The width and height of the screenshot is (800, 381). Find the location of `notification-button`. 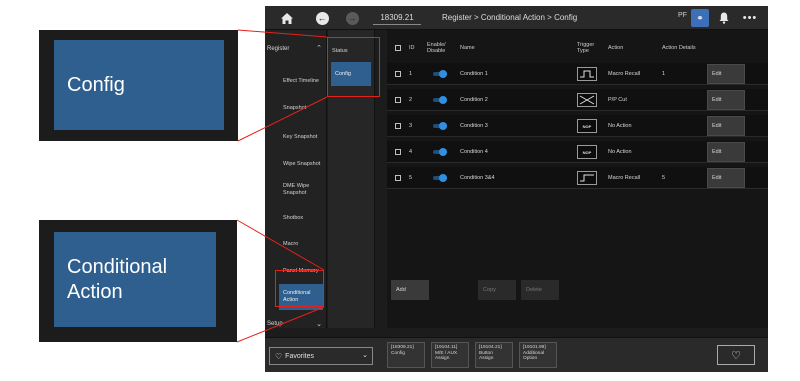

notification-button is located at coordinates (724, 18).